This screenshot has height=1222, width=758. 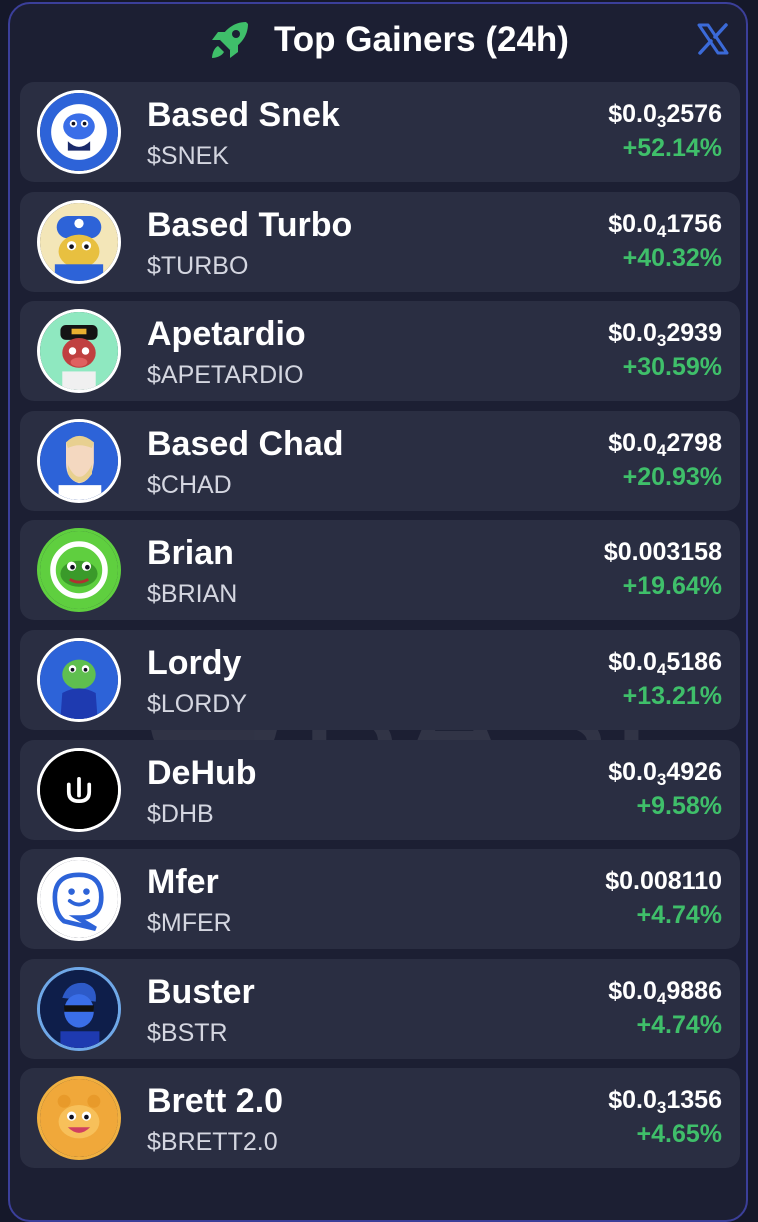 I want to click on token-change: +9.58%, so click(x=679, y=805).